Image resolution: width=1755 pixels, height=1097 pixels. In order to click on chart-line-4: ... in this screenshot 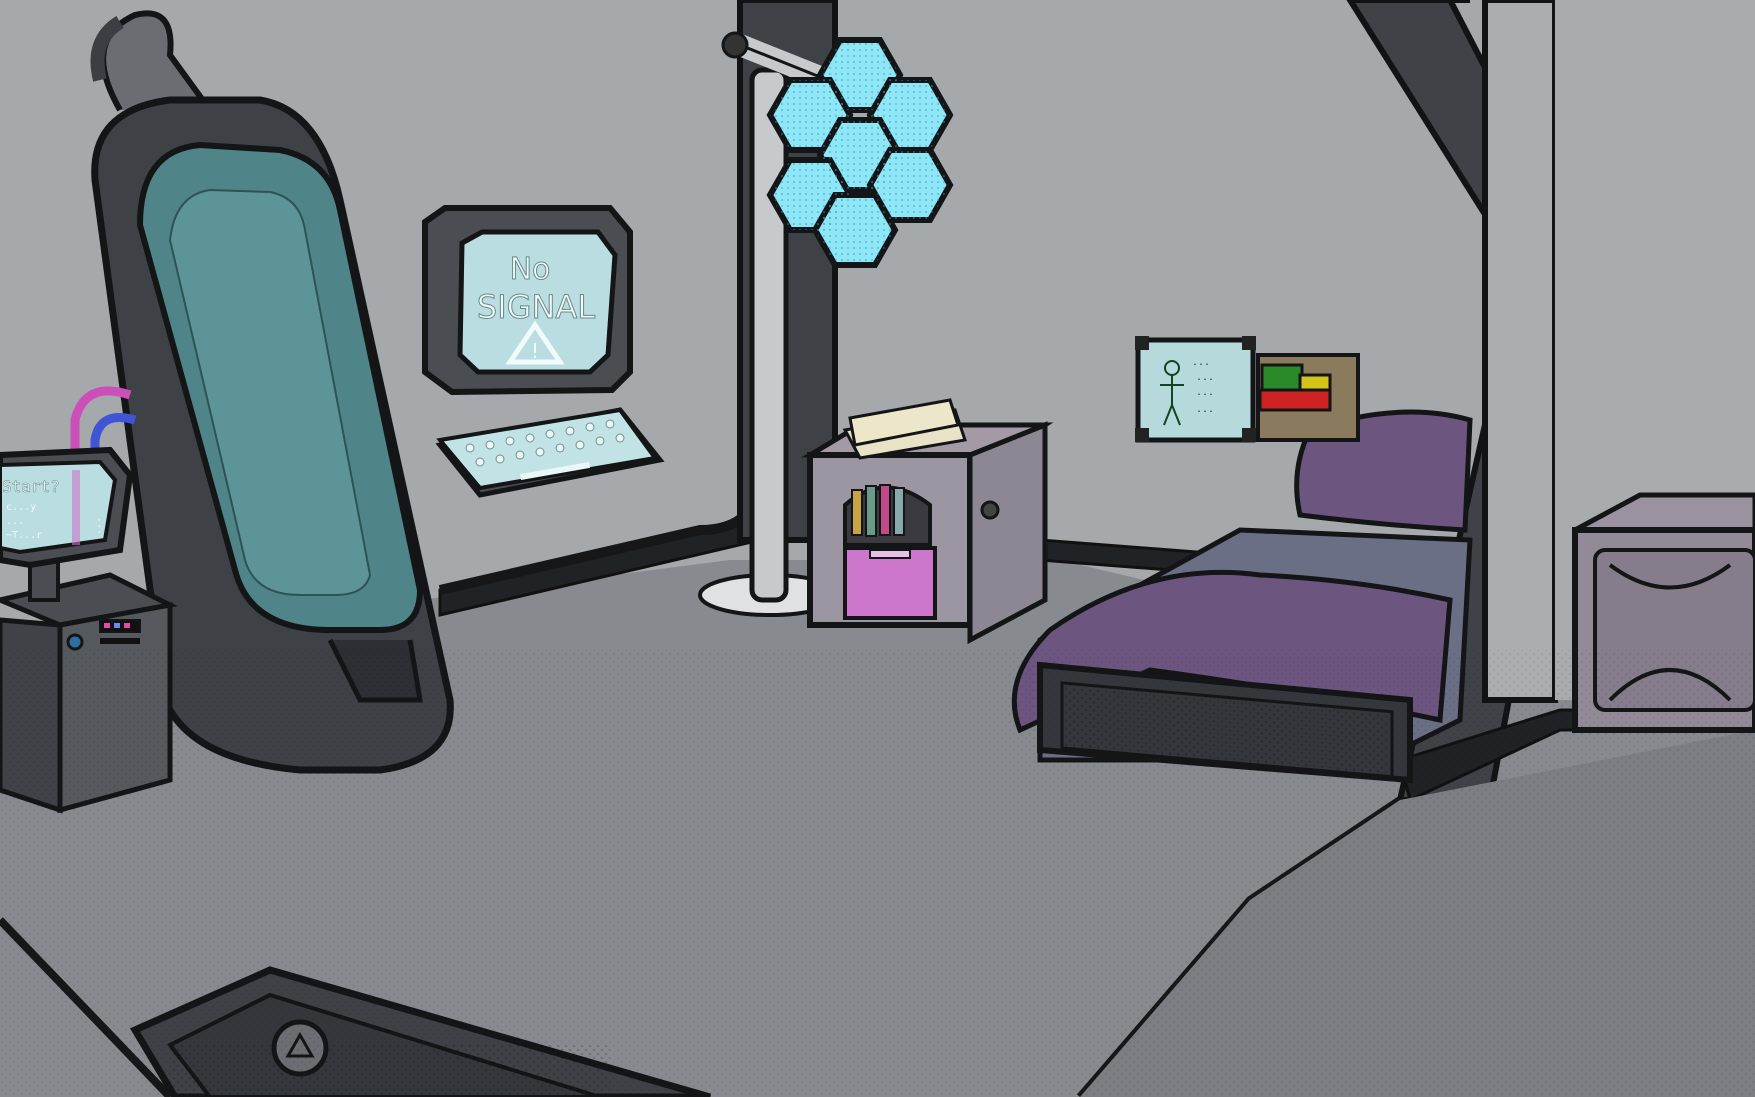, I will do `click(1205, 409)`.